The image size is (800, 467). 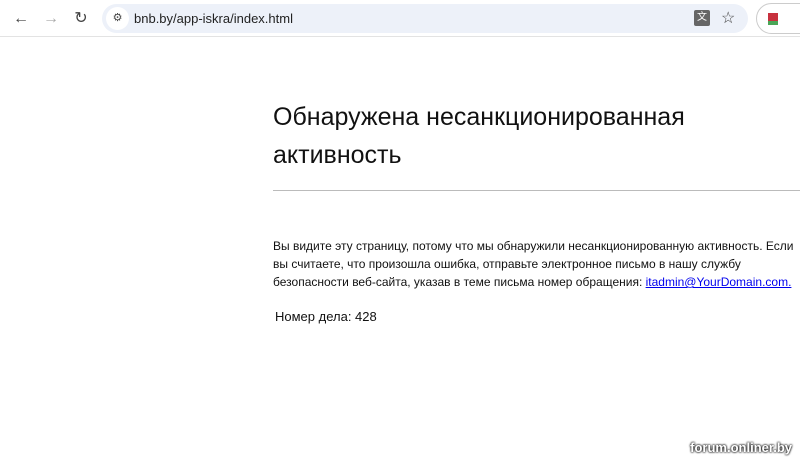 I want to click on case-number: Номер дела: 428, so click(x=326, y=316).